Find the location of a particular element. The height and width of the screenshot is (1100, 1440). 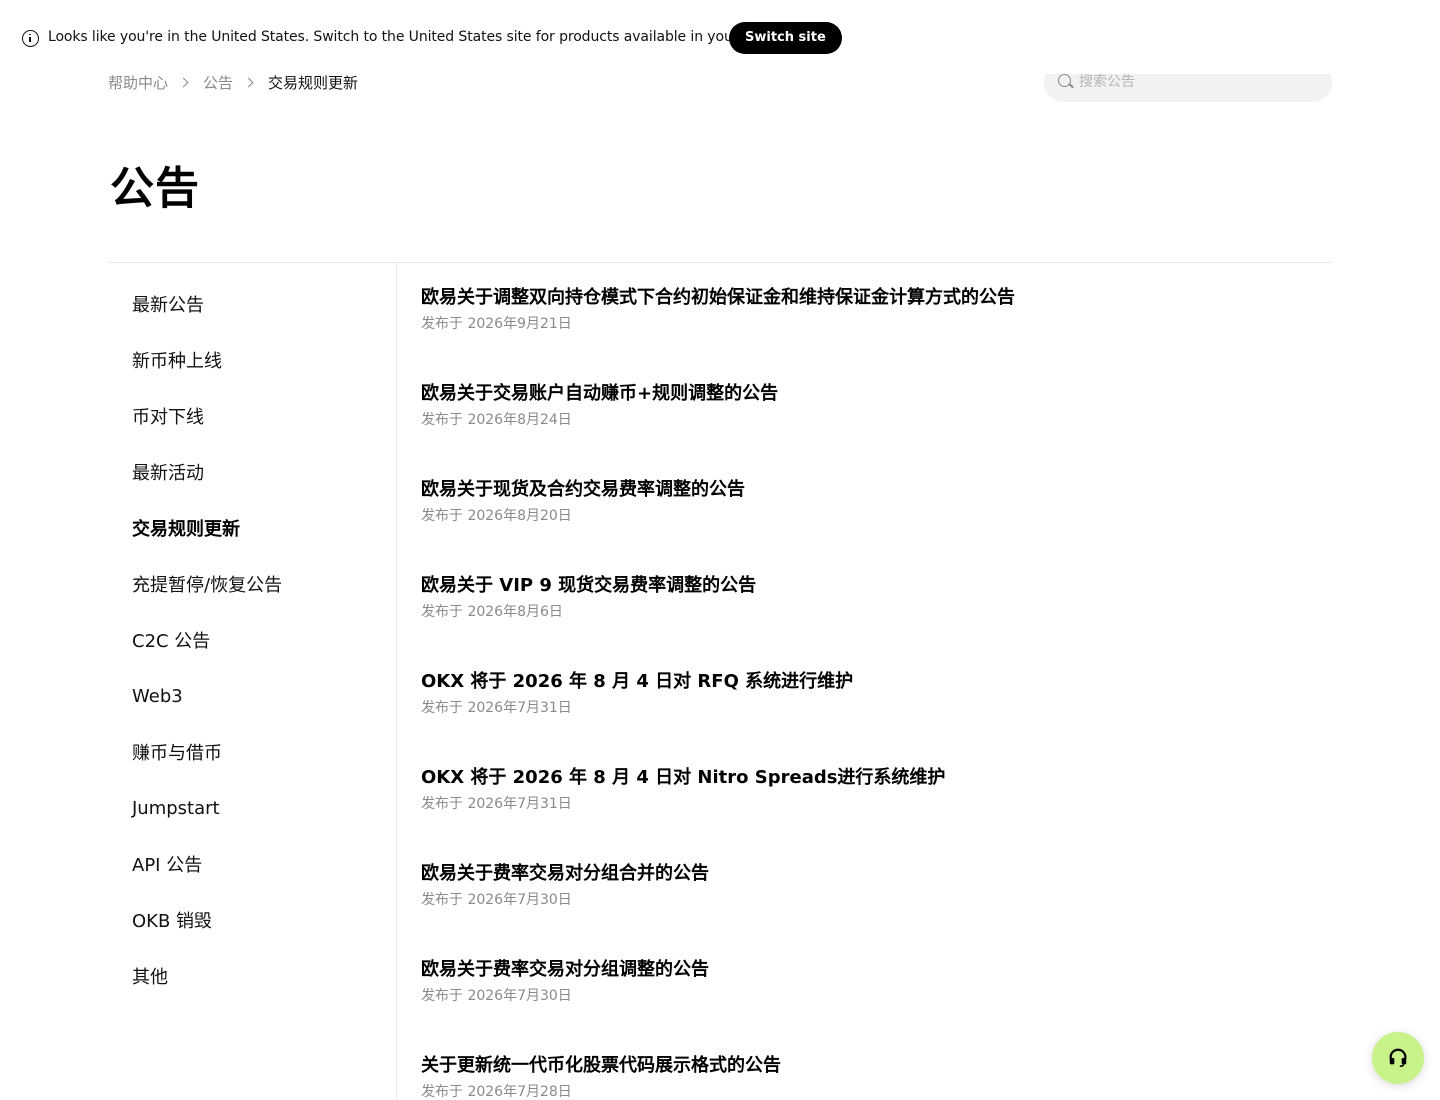

search-input is located at coordinates (1199, 82).